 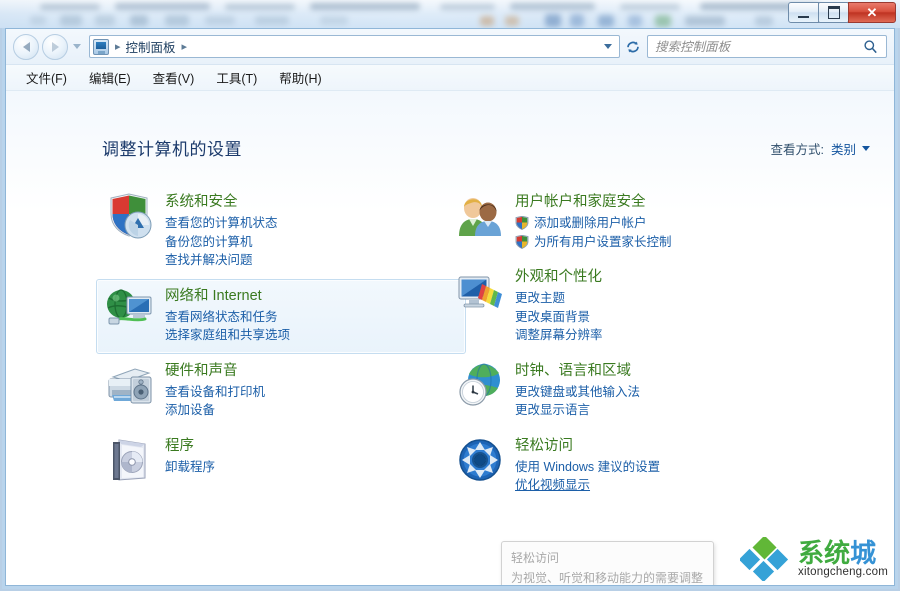 I want to click on search-input, so click(x=755, y=46).